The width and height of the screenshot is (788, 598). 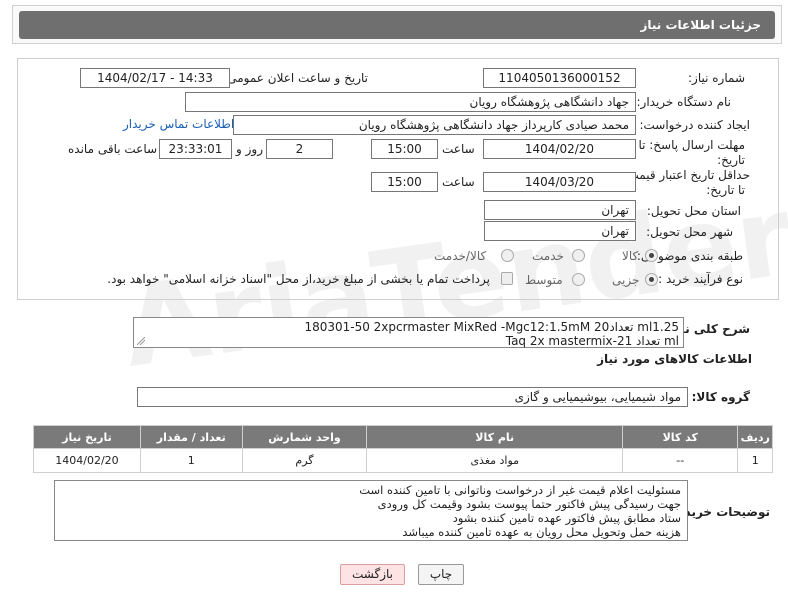 What do you see at coordinates (700, 25) in the screenshot?
I see `page-title: جزئیات اطلاعات نیاز` at bounding box center [700, 25].